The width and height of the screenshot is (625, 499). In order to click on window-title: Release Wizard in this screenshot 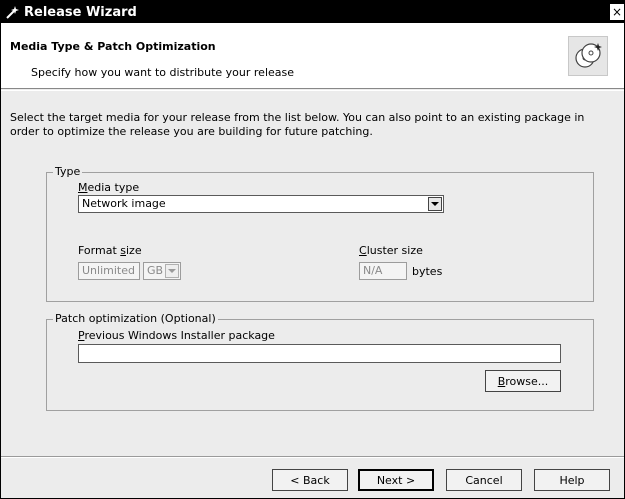, I will do `click(80, 12)`.